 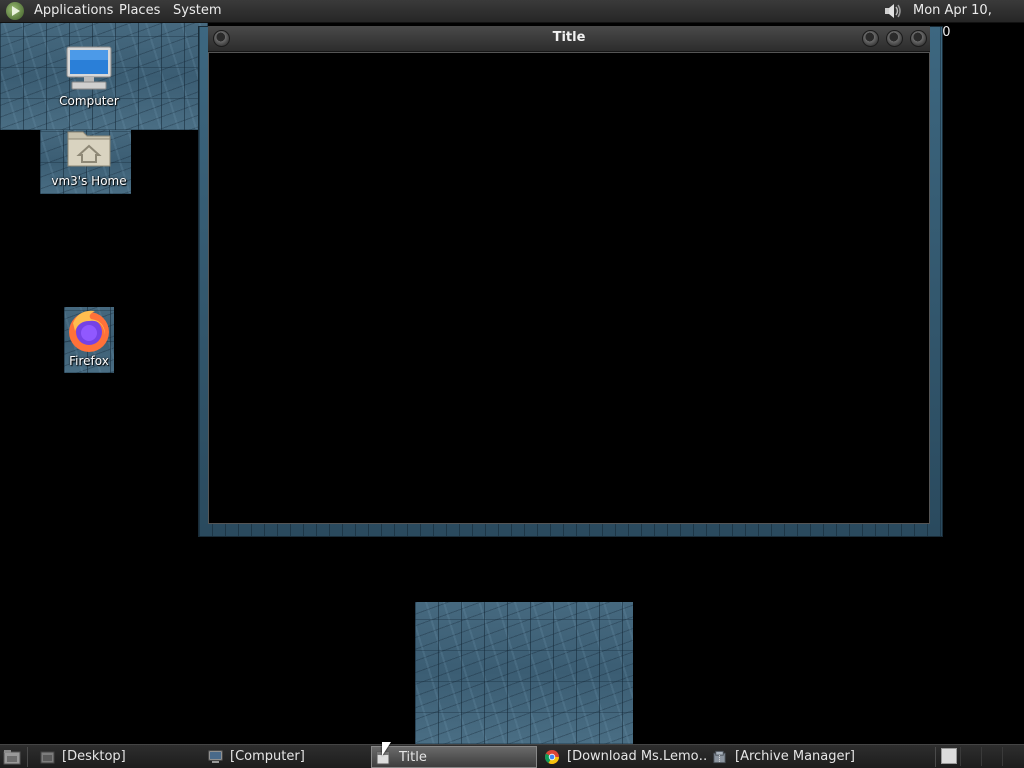 What do you see at coordinates (795, 756) in the screenshot?
I see `taskbar-item-label: [Archive Manager]` at bounding box center [795, 756].